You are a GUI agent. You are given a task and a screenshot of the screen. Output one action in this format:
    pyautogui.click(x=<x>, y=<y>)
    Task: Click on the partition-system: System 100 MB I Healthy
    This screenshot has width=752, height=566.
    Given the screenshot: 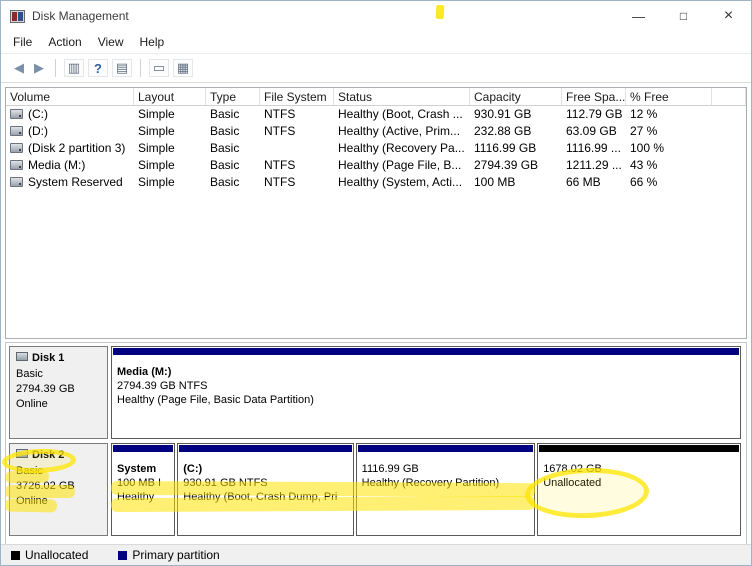 What is the action you would take?
    pyautogui.click(x=143, y=489)
    